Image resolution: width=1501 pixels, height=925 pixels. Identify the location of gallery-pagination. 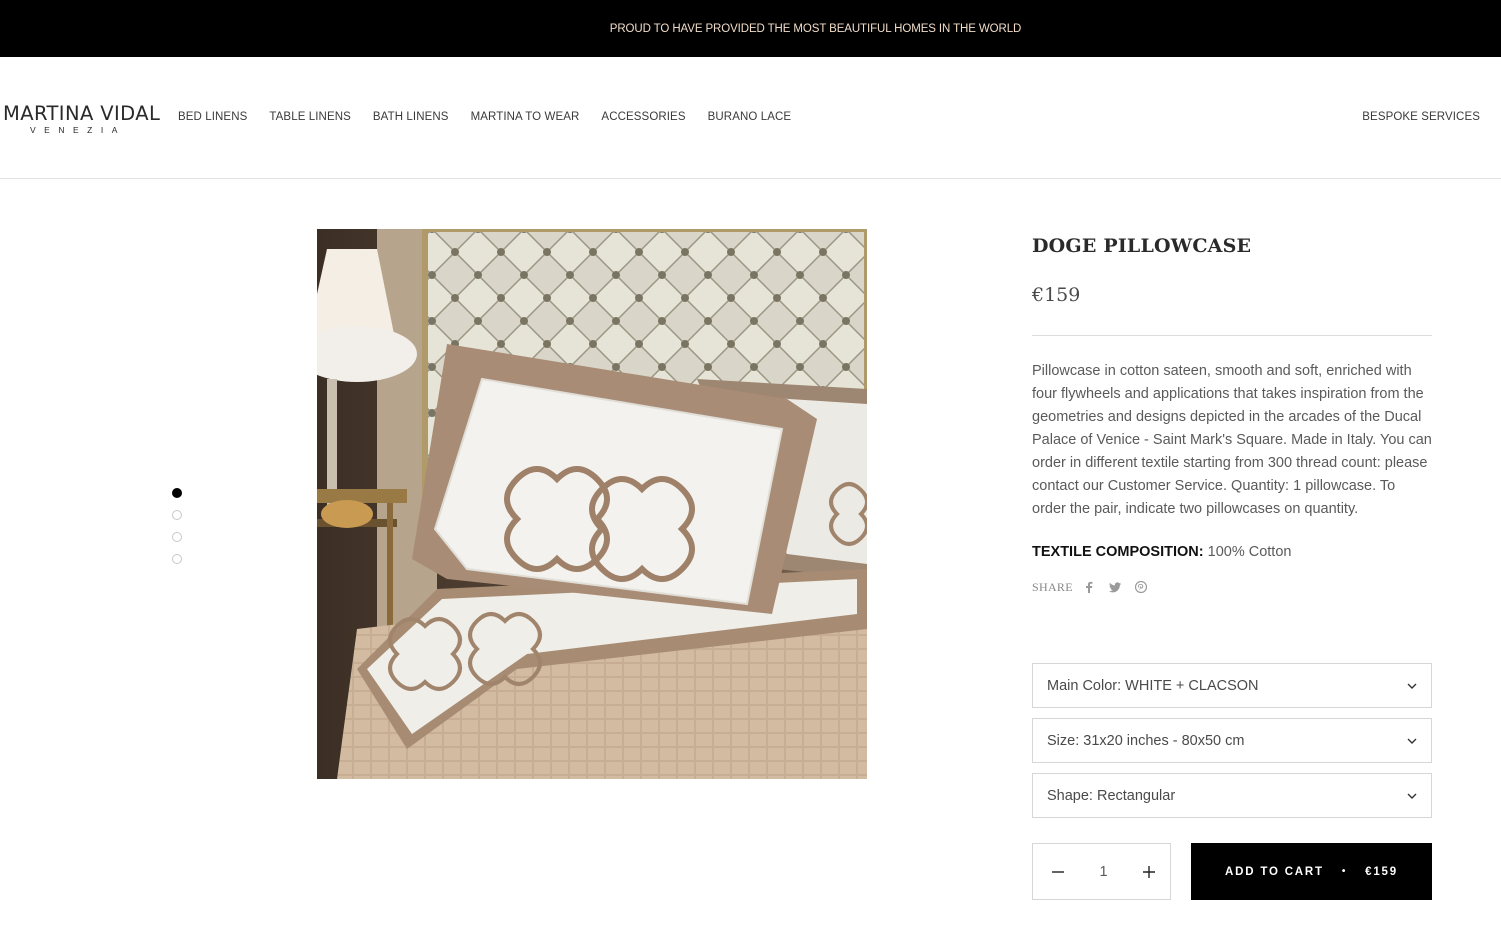
(177, 532).